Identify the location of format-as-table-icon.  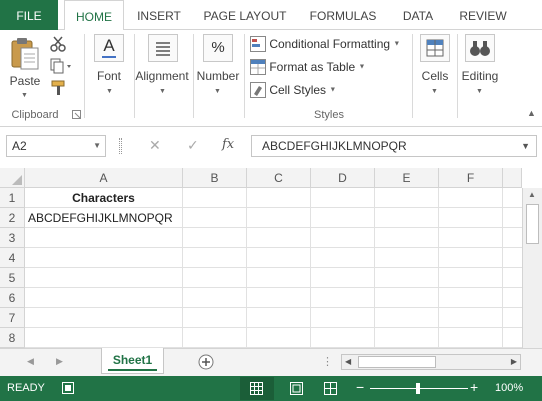
(258, 67).